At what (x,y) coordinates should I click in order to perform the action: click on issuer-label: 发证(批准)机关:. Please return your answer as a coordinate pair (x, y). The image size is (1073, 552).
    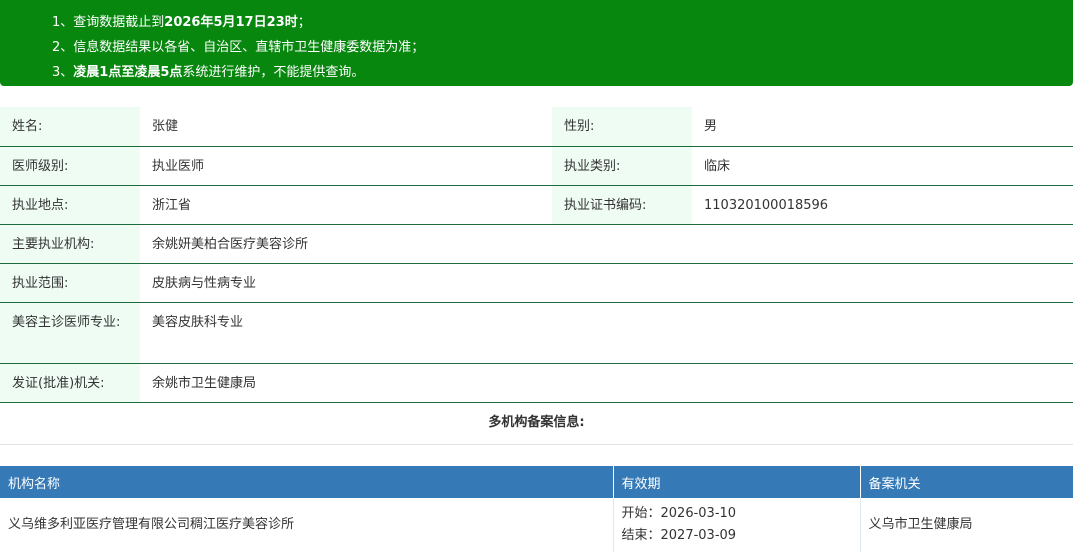
    Looking at the image, I should click on (70, 383).